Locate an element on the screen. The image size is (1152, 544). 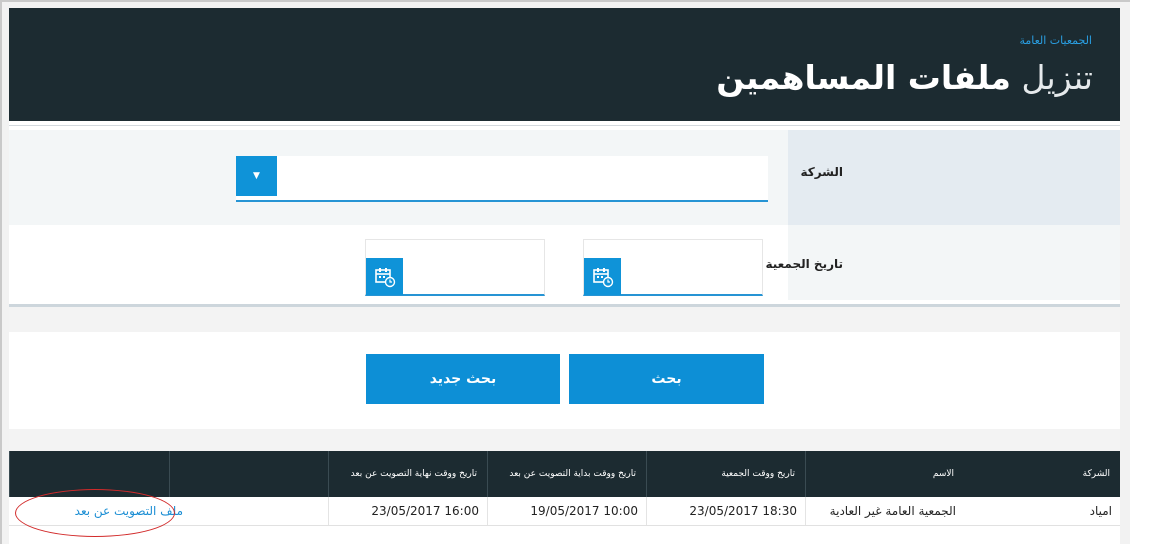
cell-voting-start: 10:00 19/05/2017 is located at coordinates (566, 511).